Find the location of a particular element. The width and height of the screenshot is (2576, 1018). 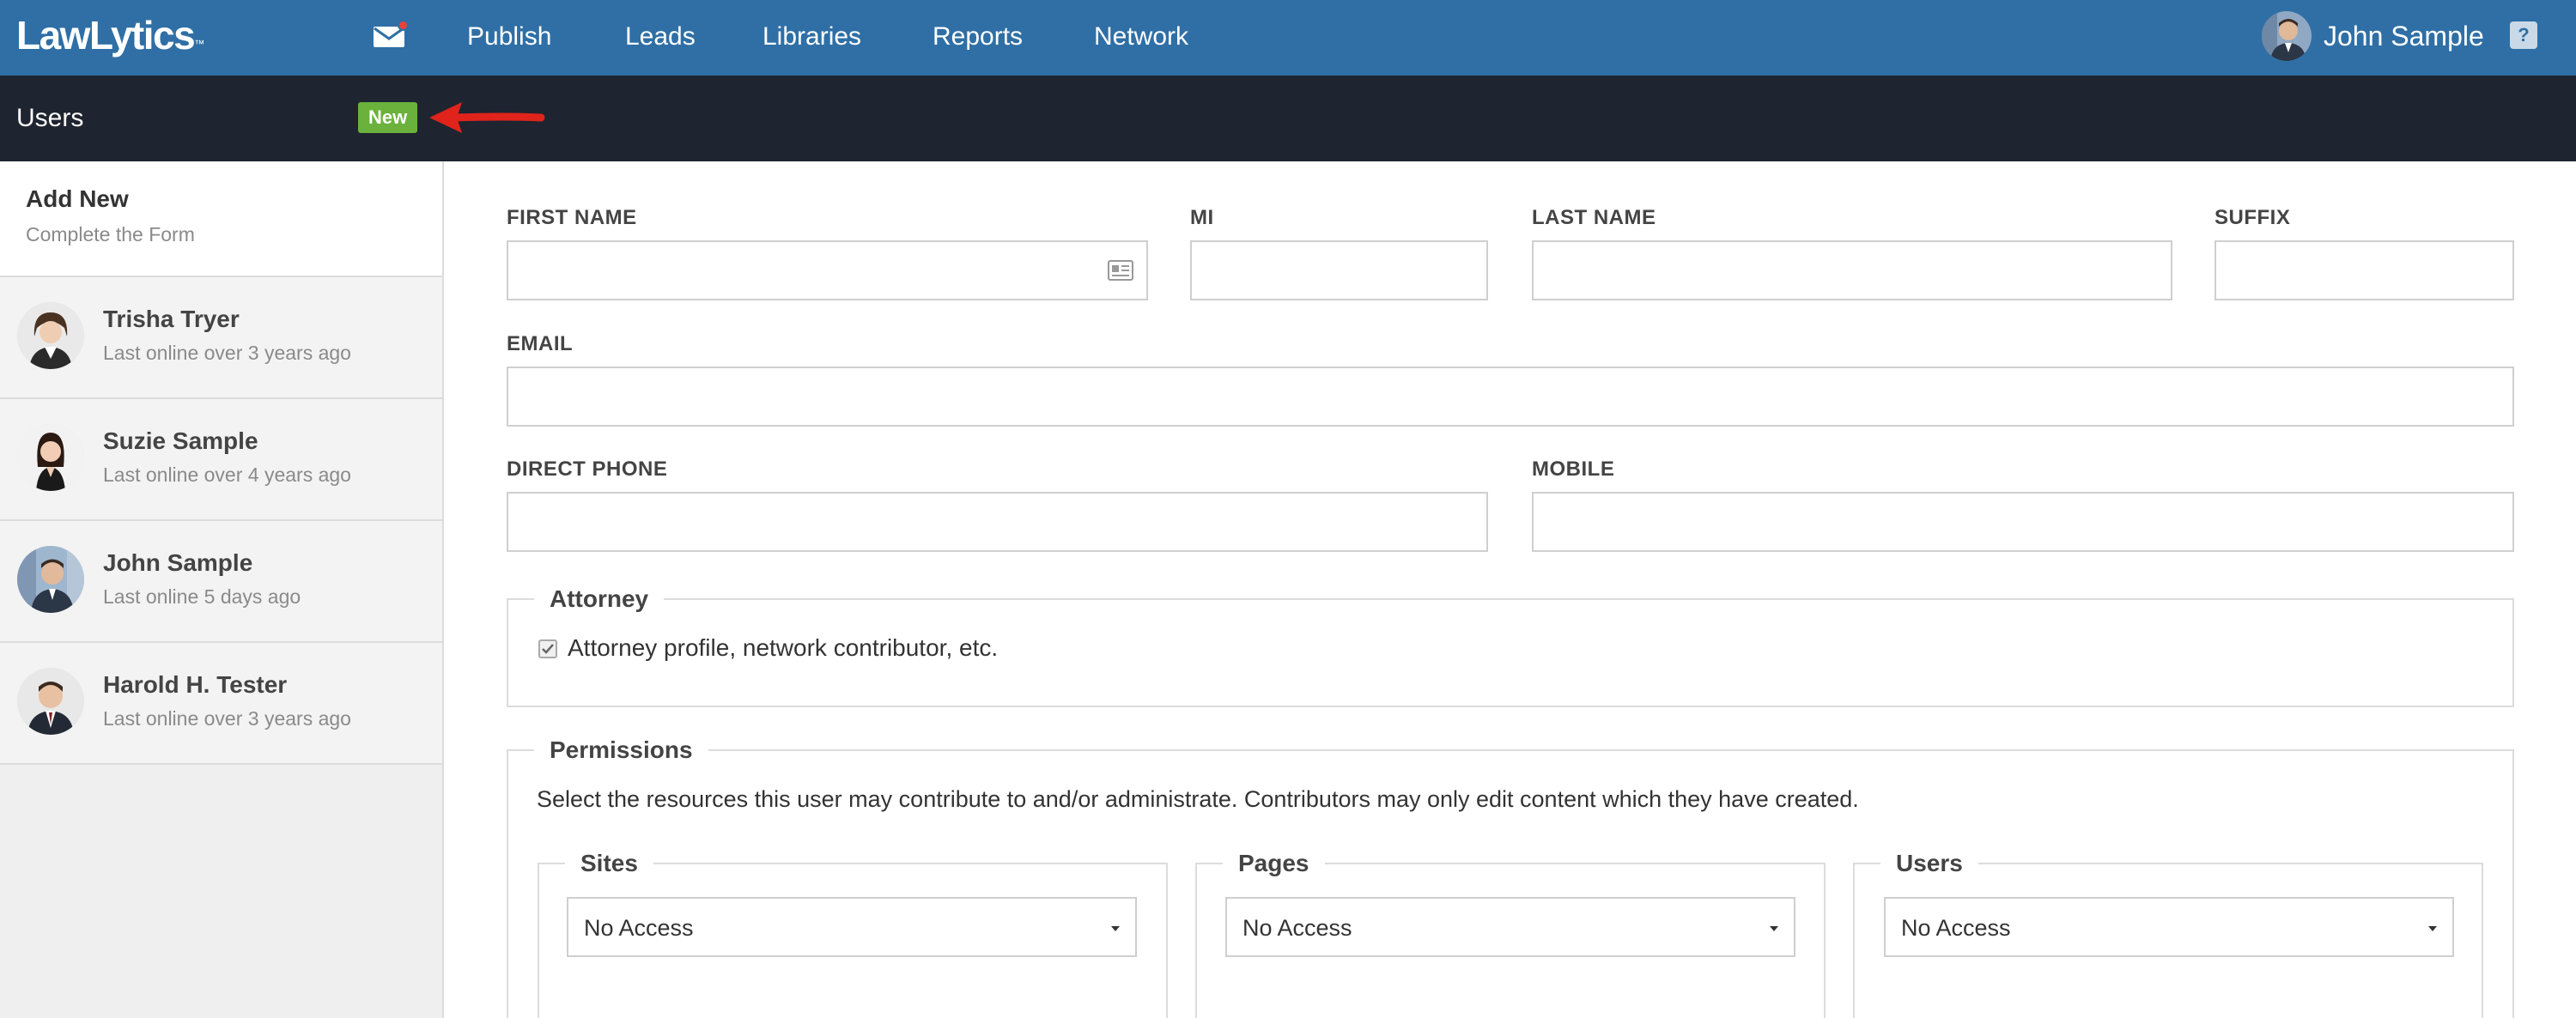

last-name-field is located at coordinates (1852, 270).